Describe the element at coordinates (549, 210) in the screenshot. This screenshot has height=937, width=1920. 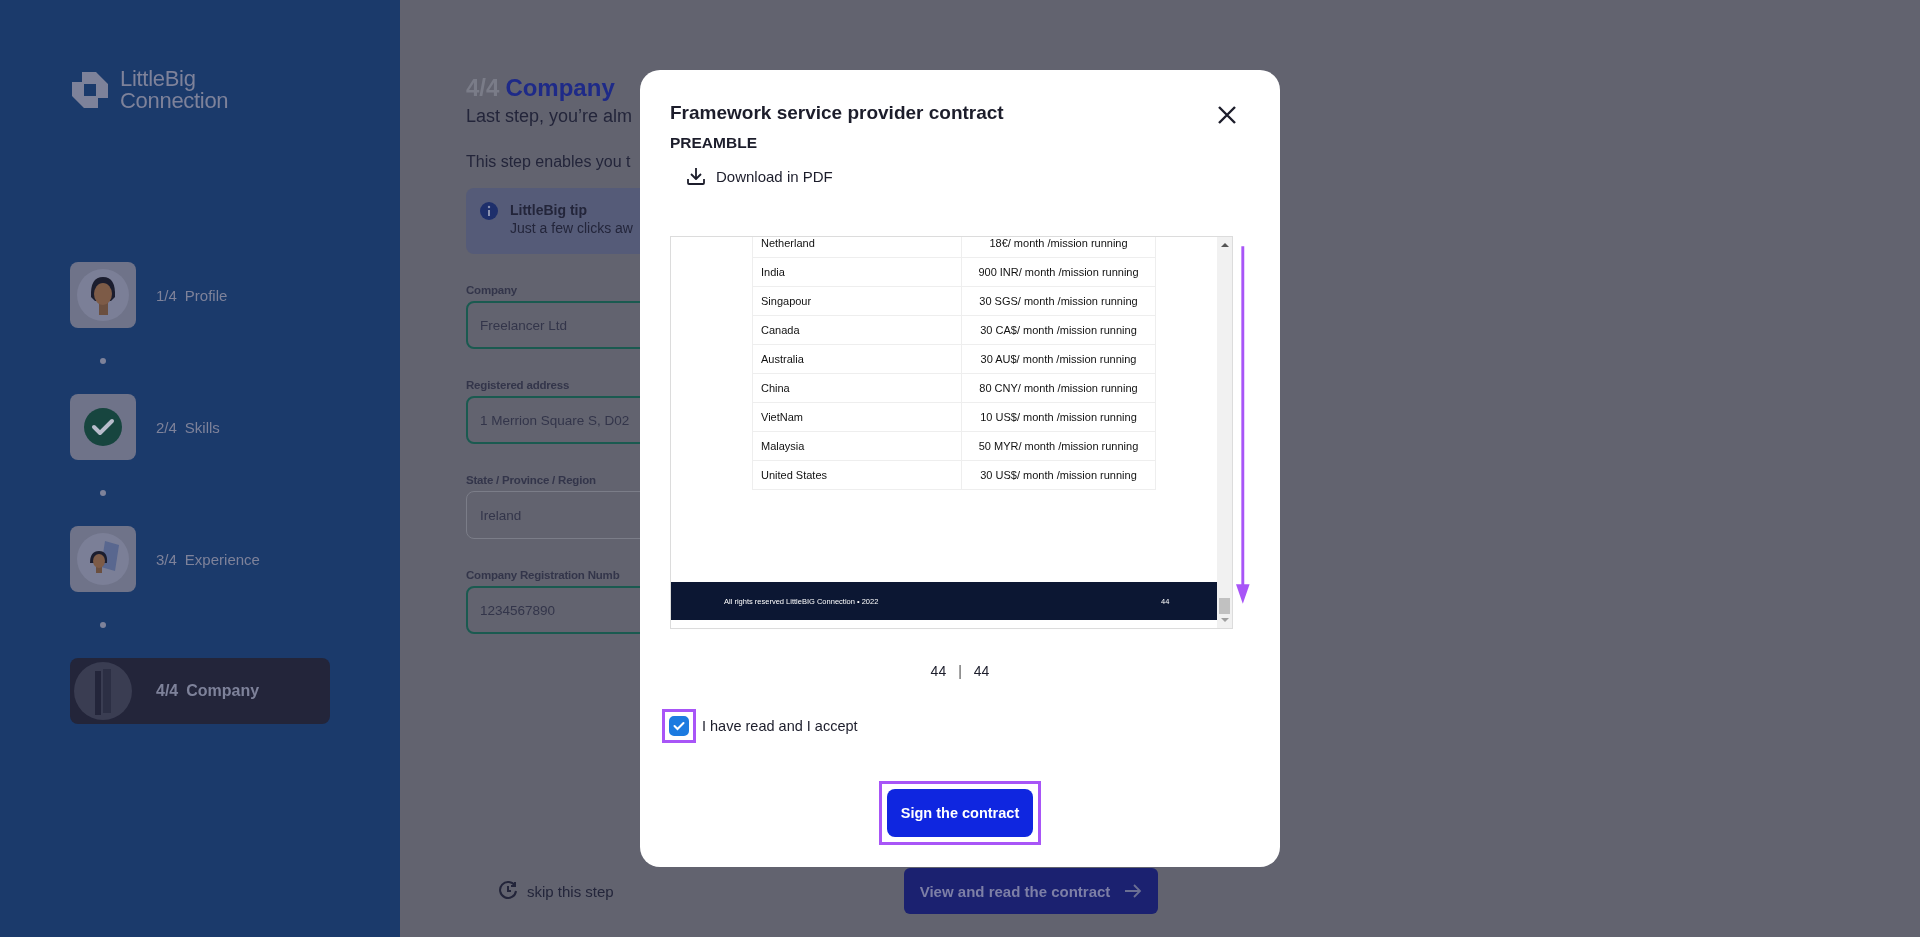
I see `tip-title: LittleBig tip` at that location.